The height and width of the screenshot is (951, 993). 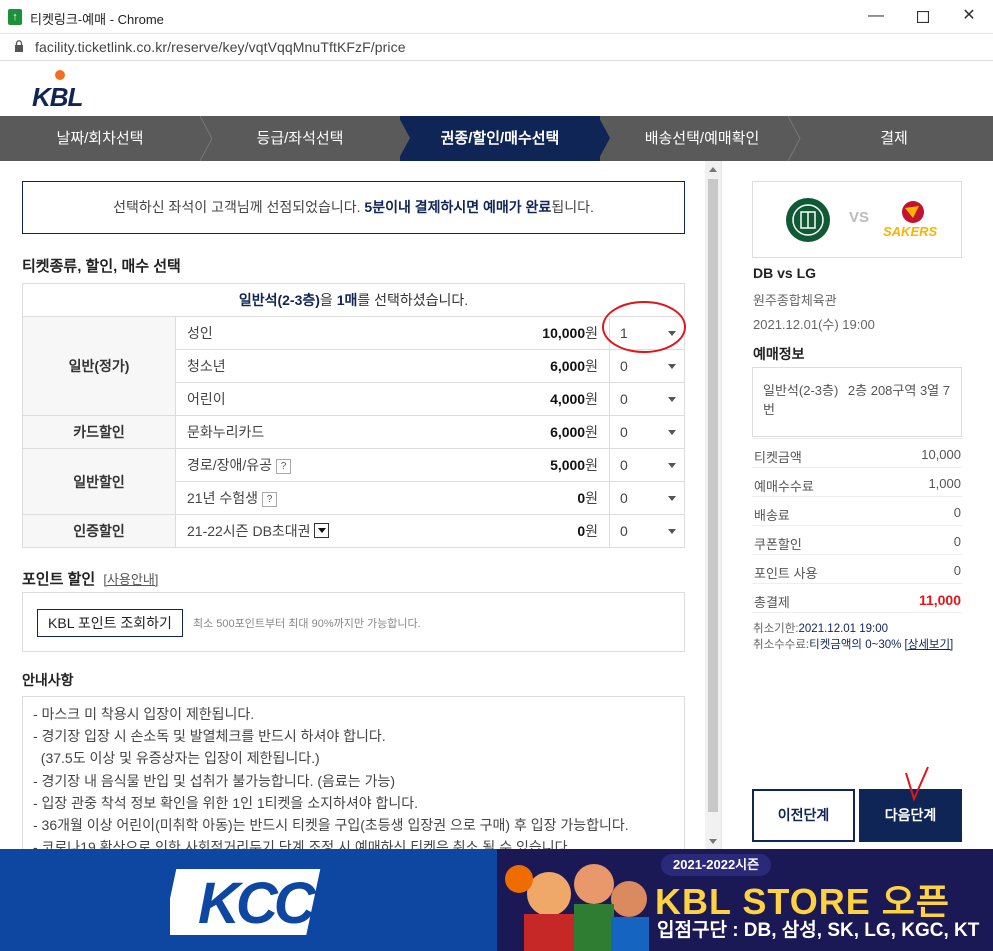 I want to click on ticket-name: 경로/장애/유공?, so click(x=332, y=465).